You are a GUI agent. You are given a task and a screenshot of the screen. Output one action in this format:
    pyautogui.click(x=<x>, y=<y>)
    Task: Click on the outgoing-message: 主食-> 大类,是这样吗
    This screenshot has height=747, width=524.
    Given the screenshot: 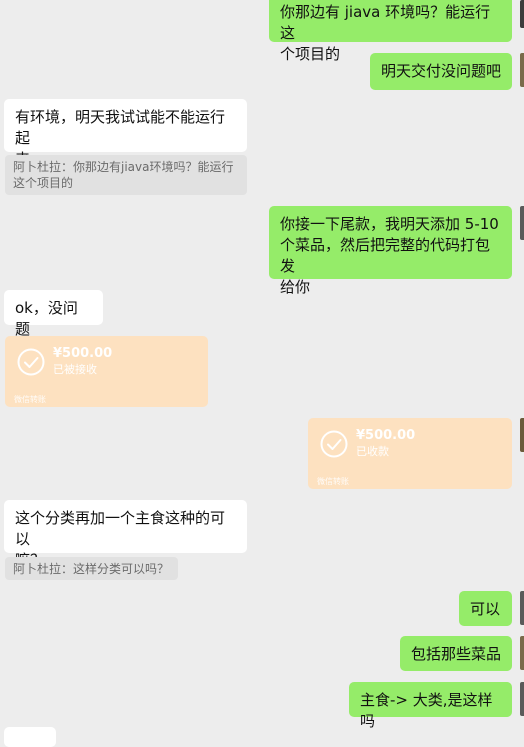 What is the action you would take?
    pyautogui.click(x=430, y=706)
    